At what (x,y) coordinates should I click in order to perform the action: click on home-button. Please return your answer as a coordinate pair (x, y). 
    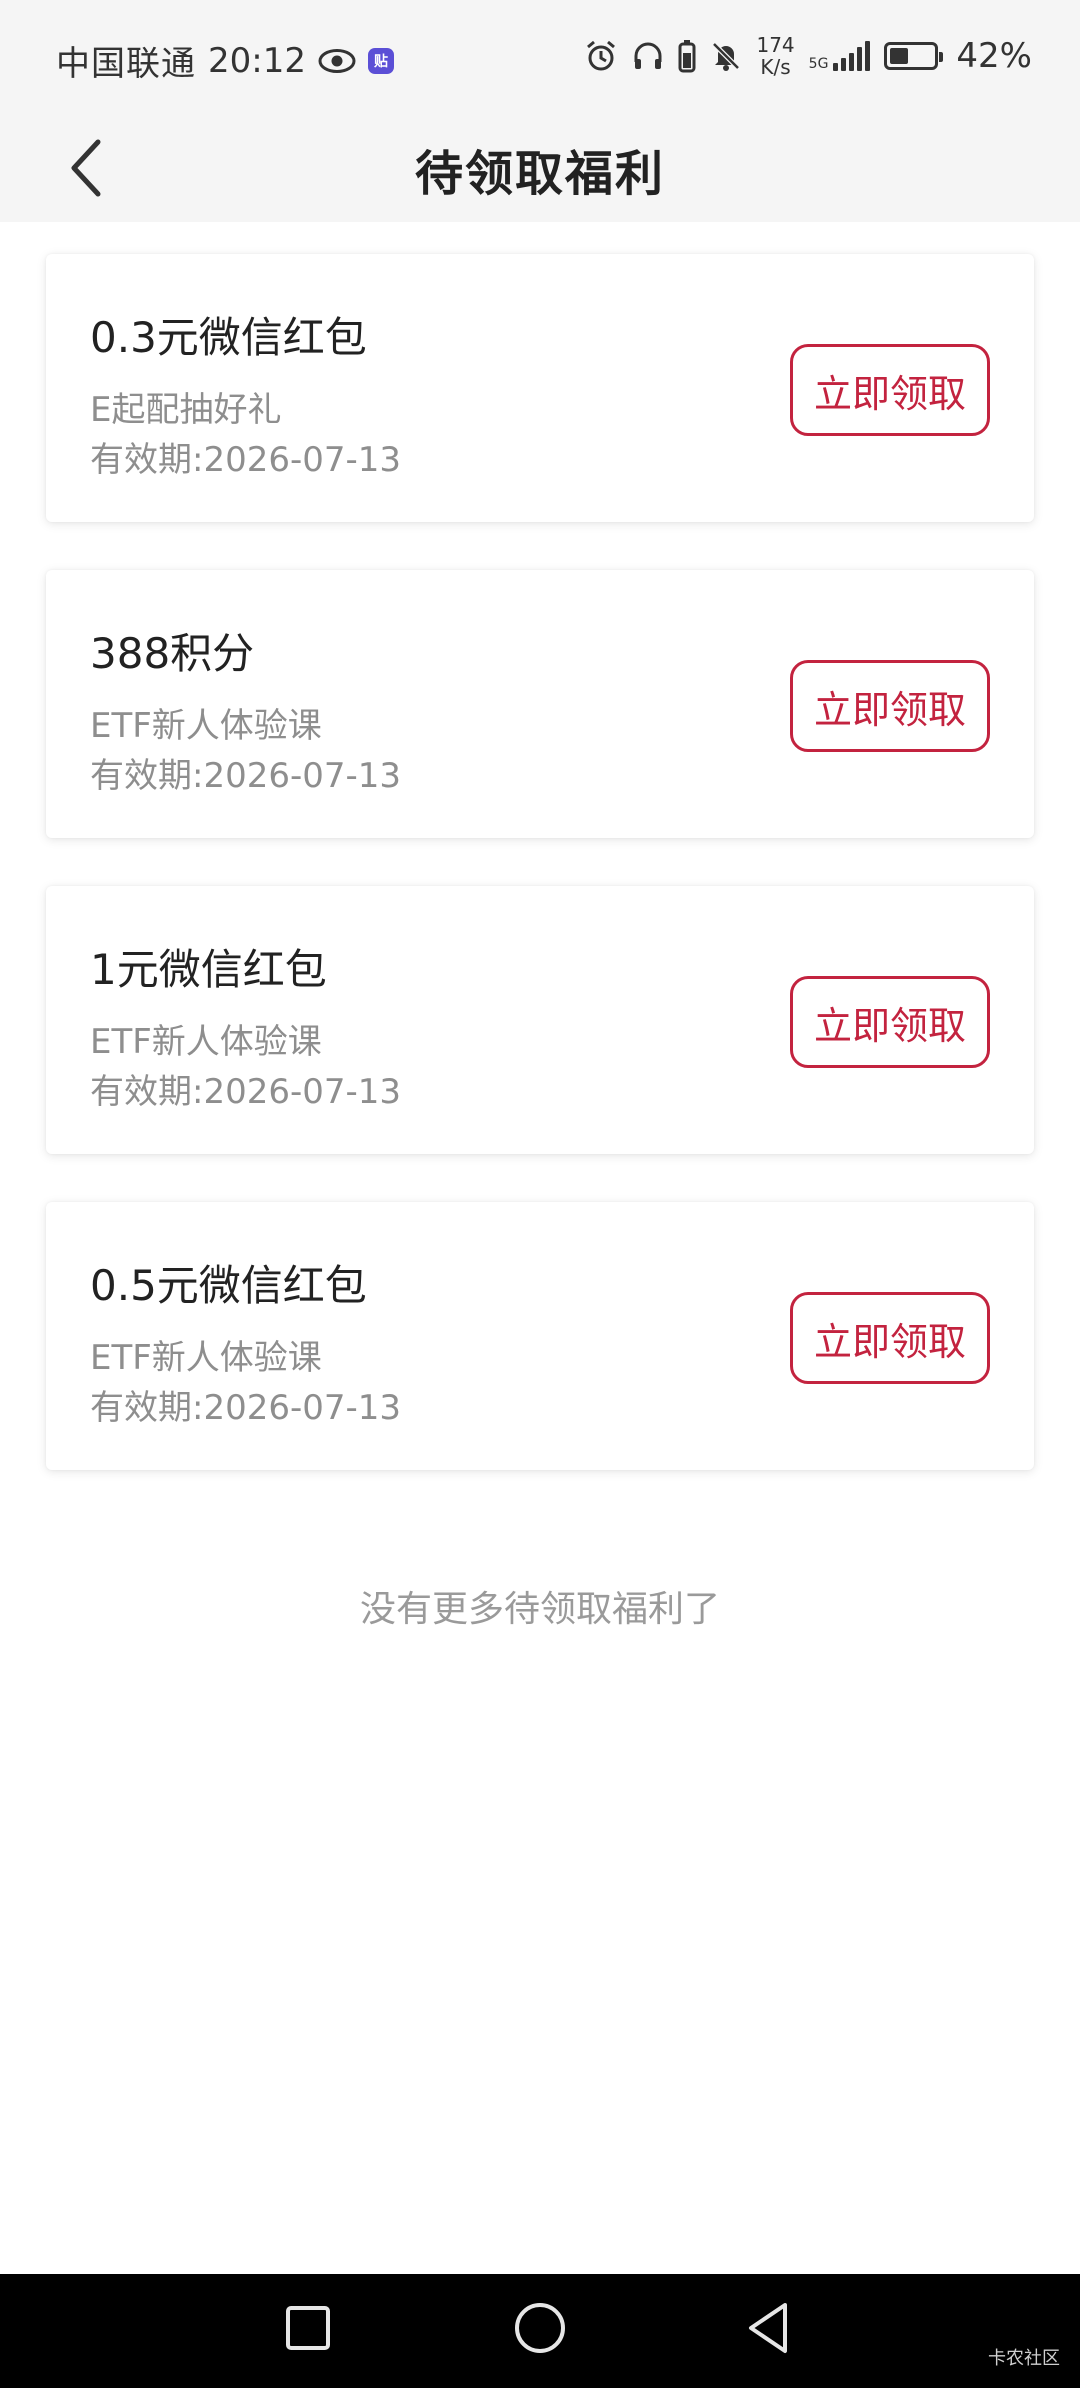
    Looking at the image, I should click on (540, 2330).